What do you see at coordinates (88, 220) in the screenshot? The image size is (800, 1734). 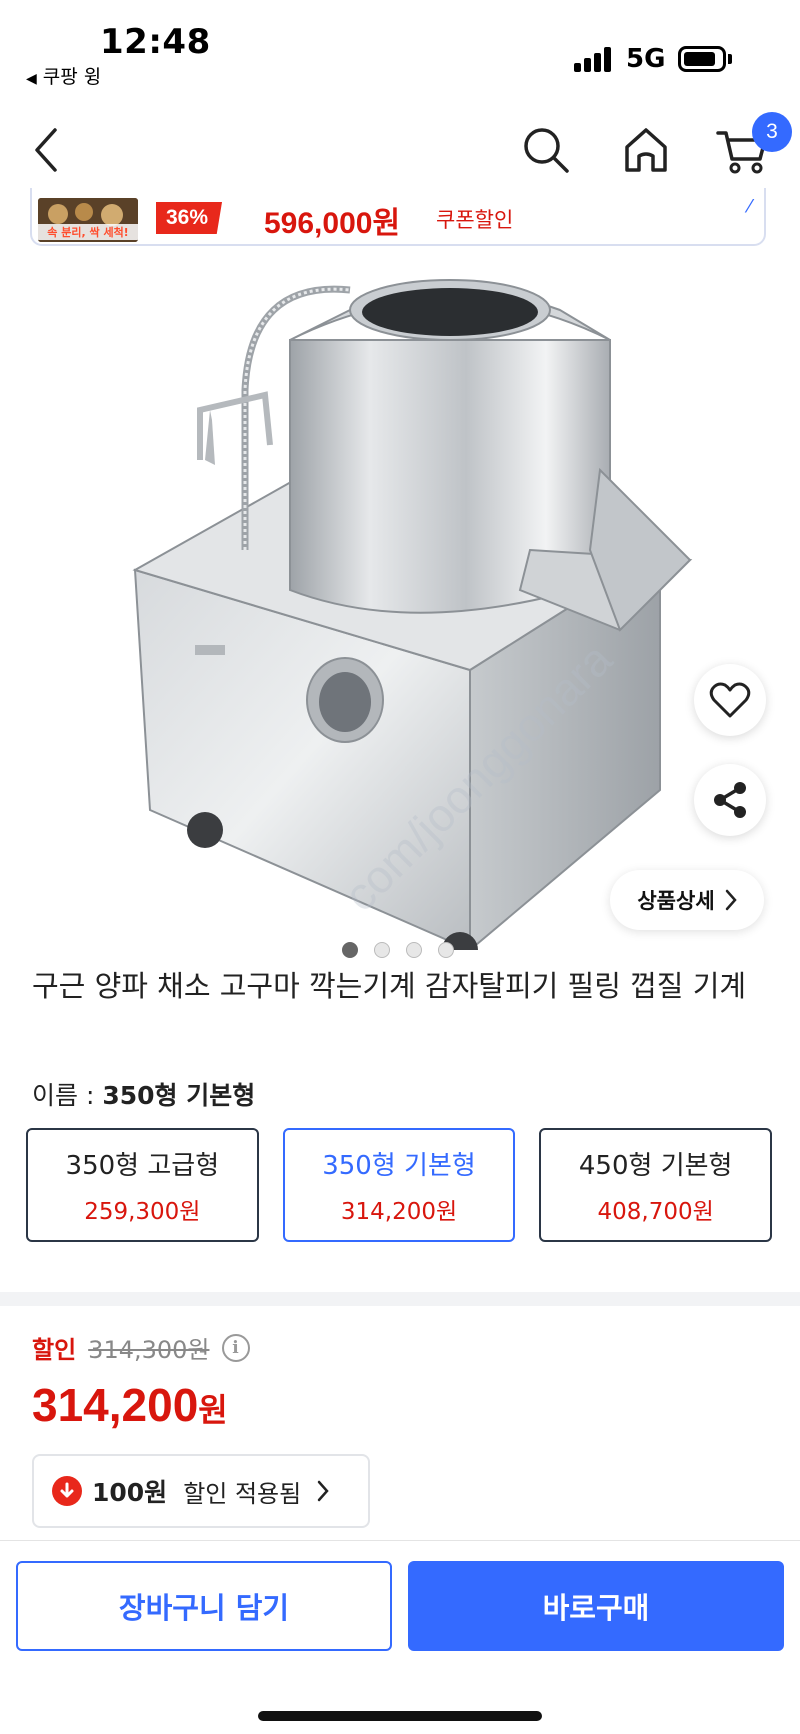 I see `coupon-thumbnail: 속 분리, 싹 세척!` at bounding box center [88, 220].